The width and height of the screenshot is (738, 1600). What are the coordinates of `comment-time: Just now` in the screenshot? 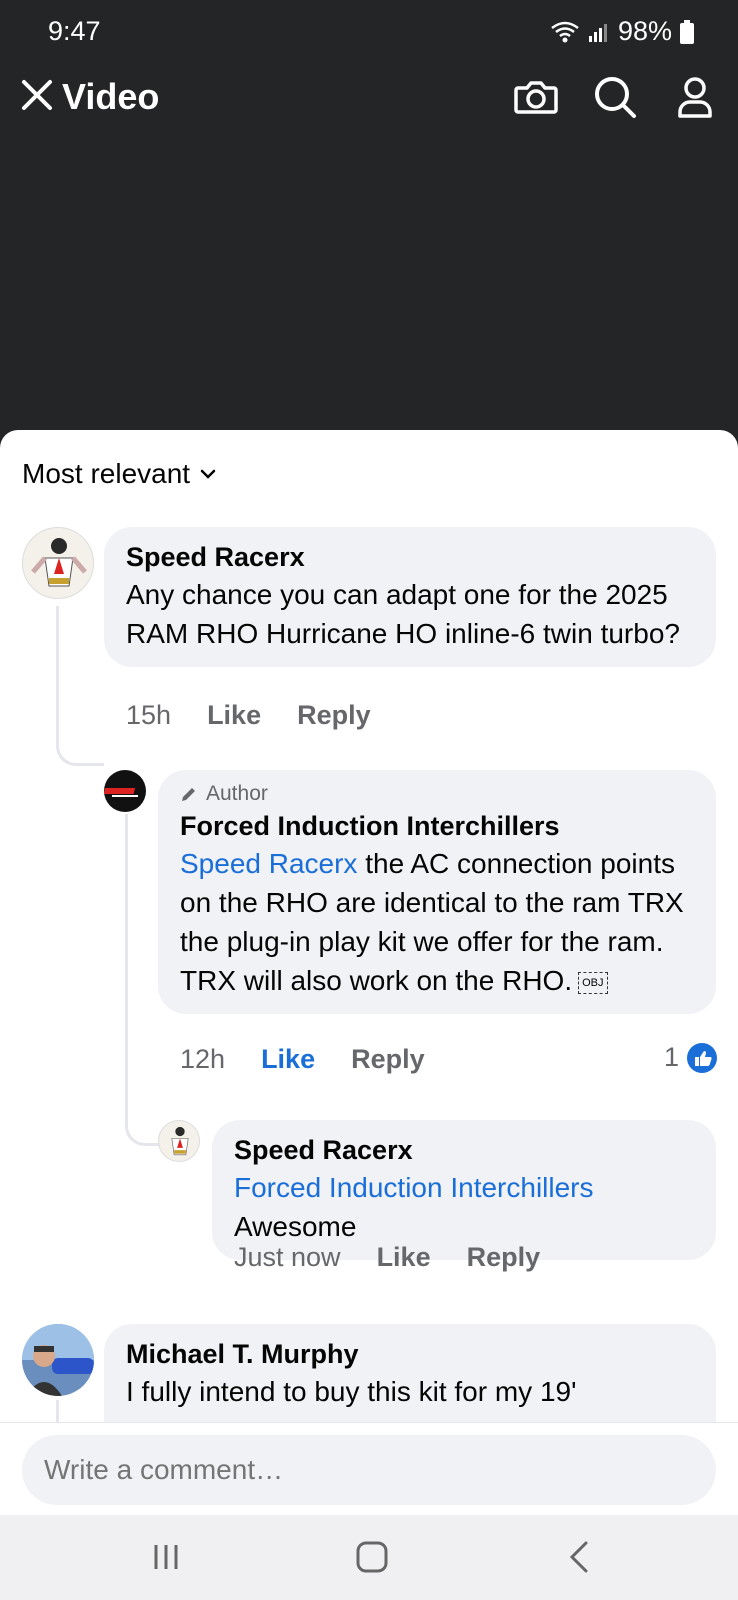 It's located at (287, 1257).